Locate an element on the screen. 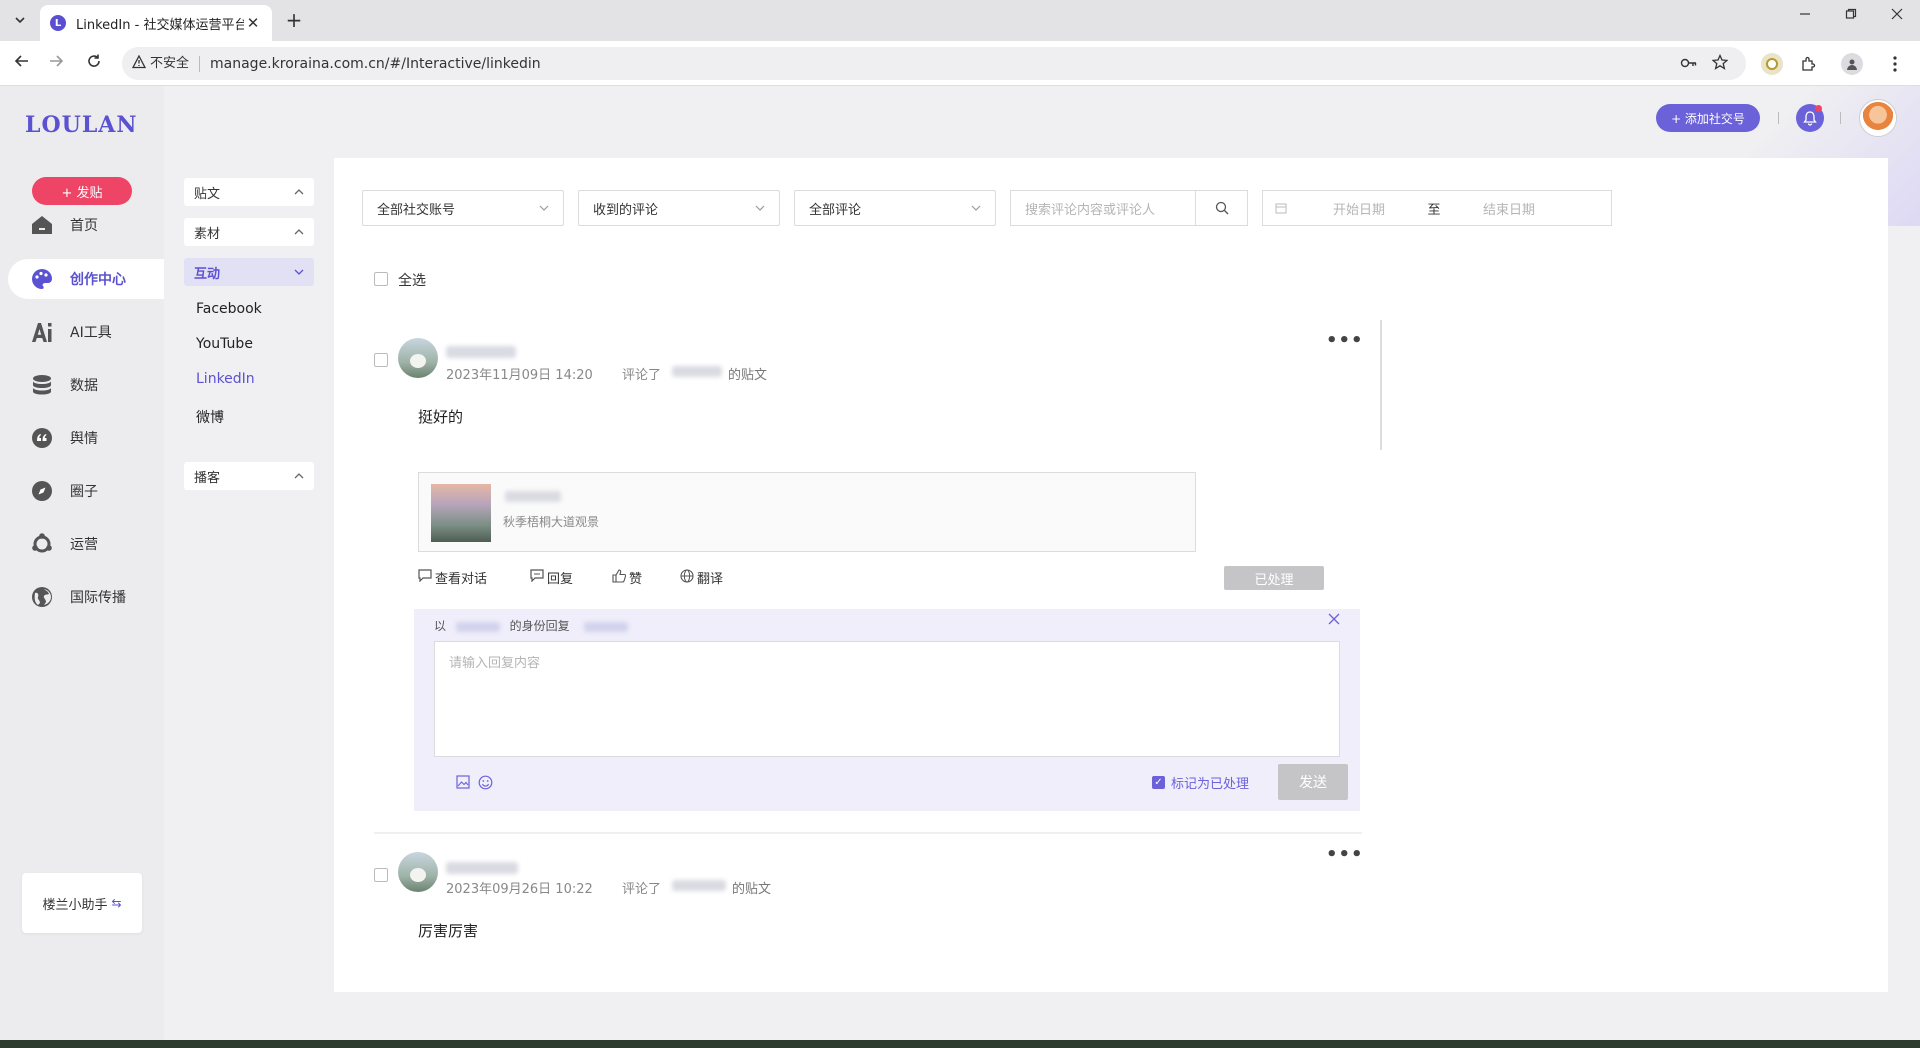 Image resolution: width=1920 pixels, height=1048 pixels. site-favicon-icon: L is located at coordinates (58, 23).